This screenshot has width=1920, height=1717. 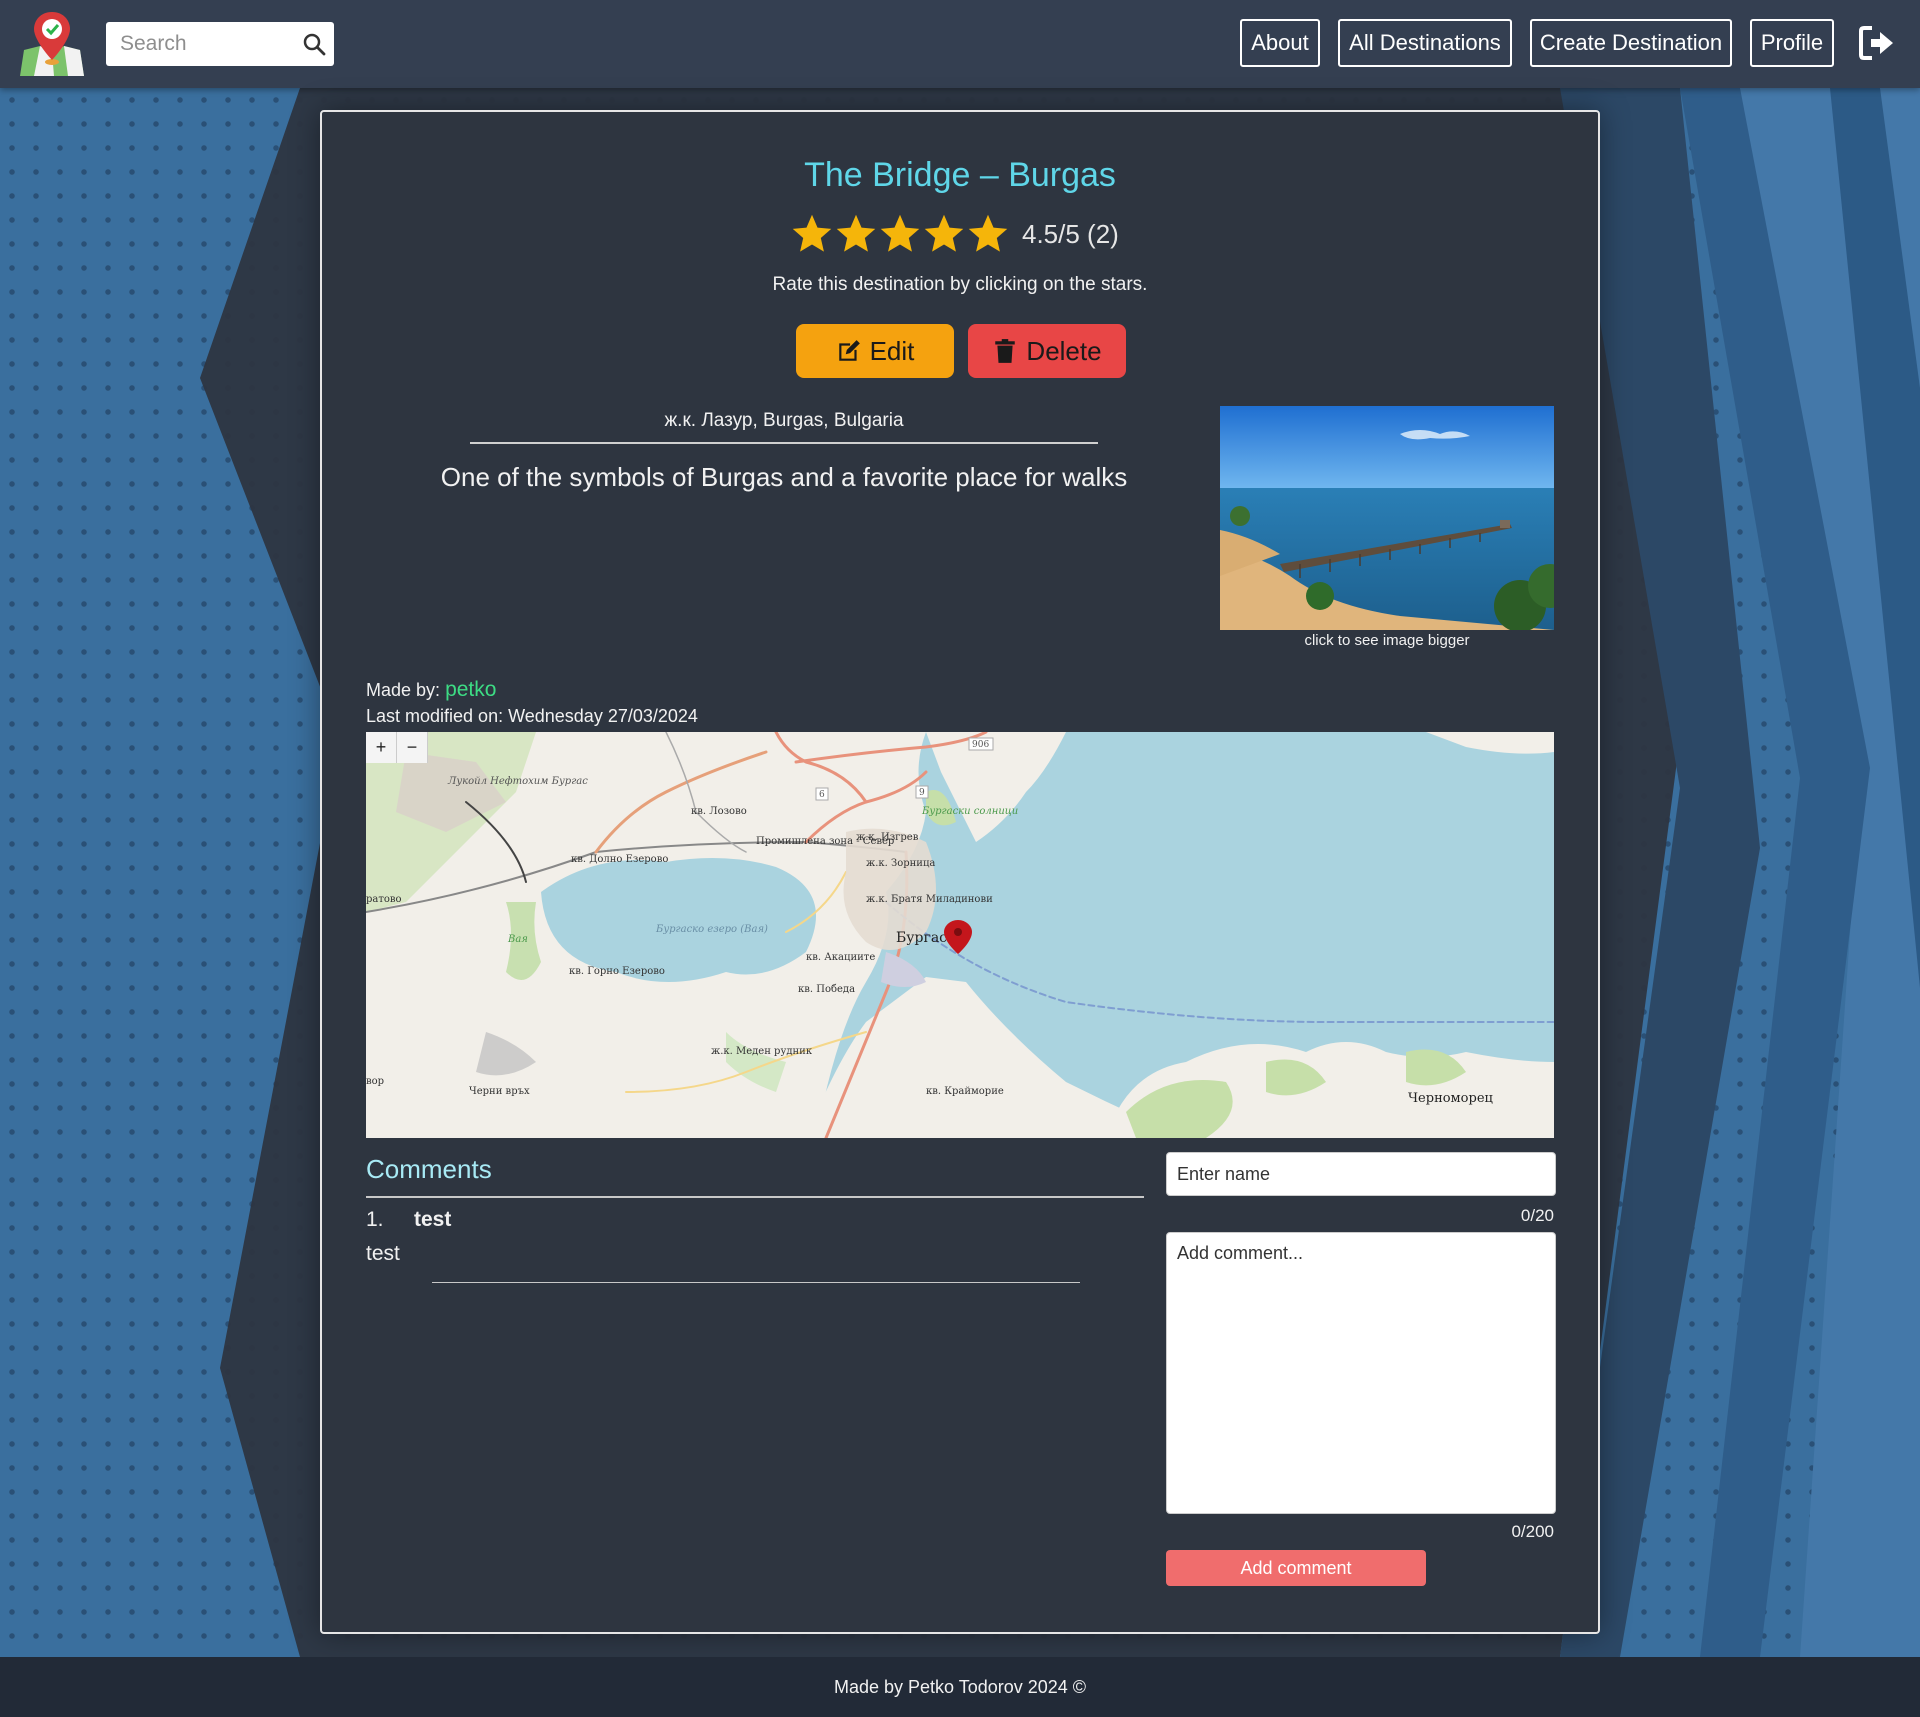 What do you see at coordinates (822, 795) in the screenshot?
I see `map-road-6: 6` at bounding box center [822, 795].